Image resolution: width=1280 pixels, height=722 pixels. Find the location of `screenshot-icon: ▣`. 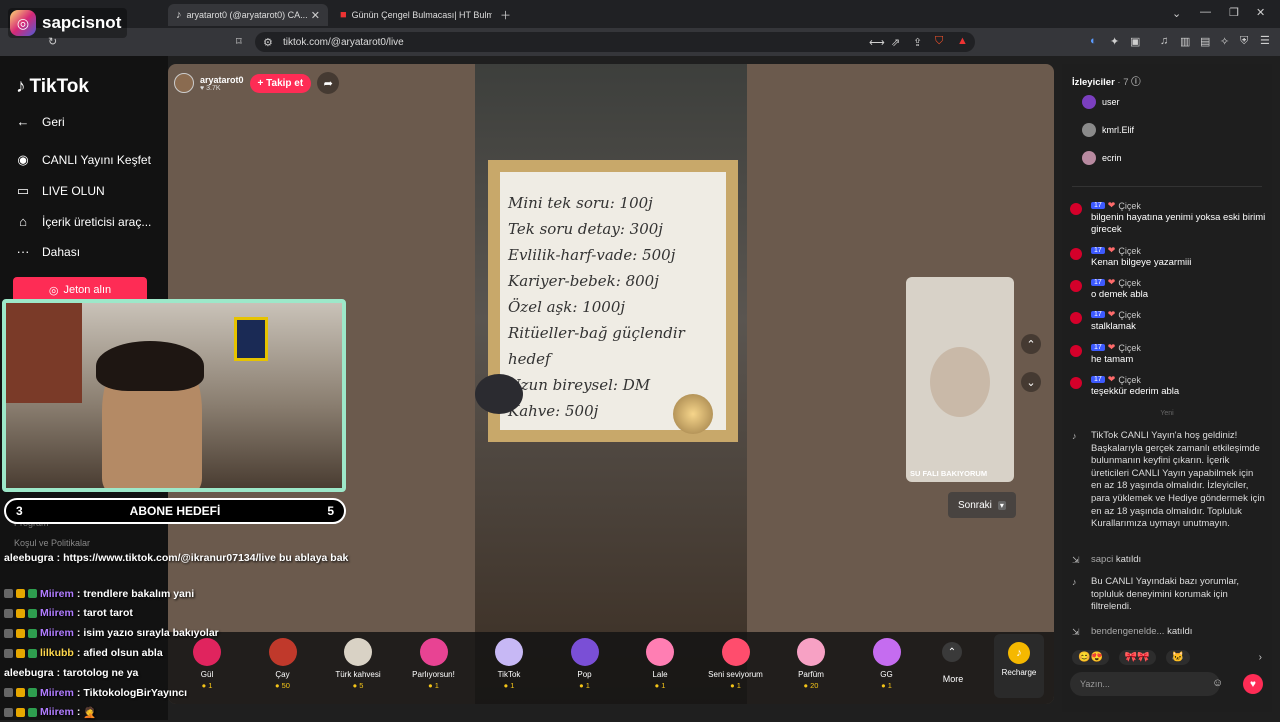

screenshot-icon: ▣ is located at coordinates (1135, 41).